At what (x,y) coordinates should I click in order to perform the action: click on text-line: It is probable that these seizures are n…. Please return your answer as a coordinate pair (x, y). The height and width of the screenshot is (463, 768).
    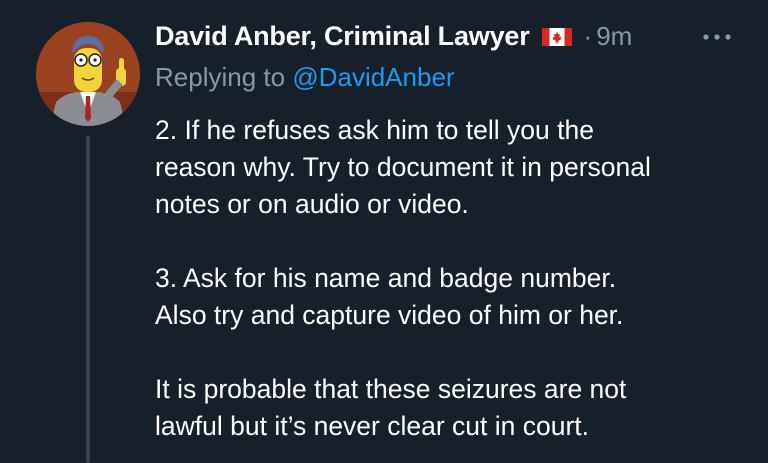
    Looking at the image, I should click on (391, 389).